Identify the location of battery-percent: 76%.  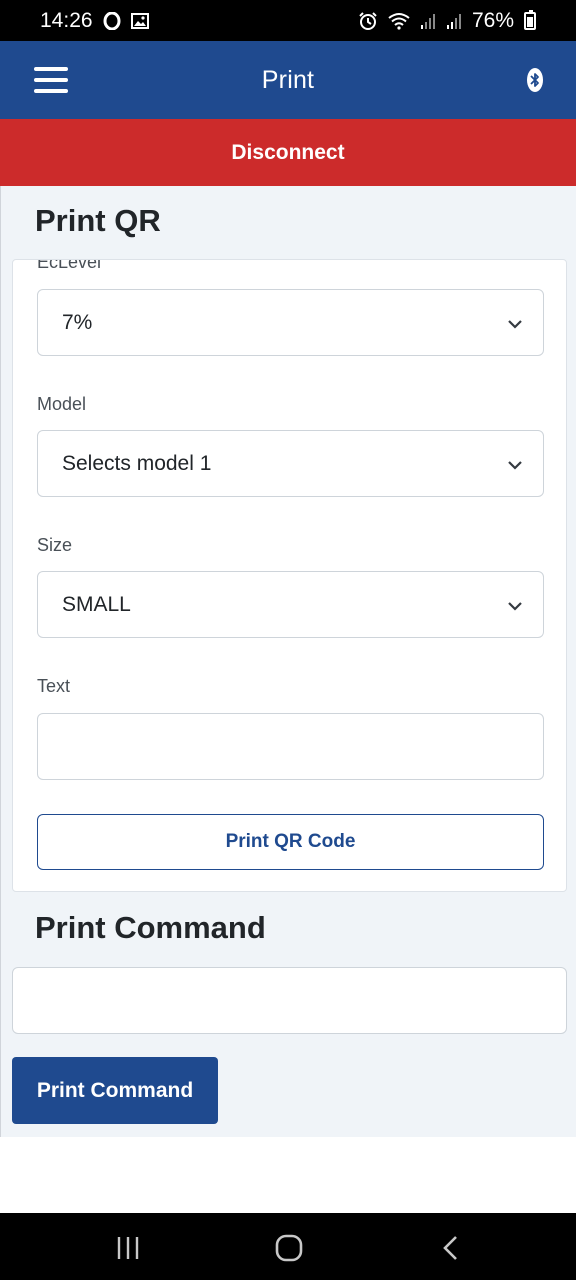
(492, 20).